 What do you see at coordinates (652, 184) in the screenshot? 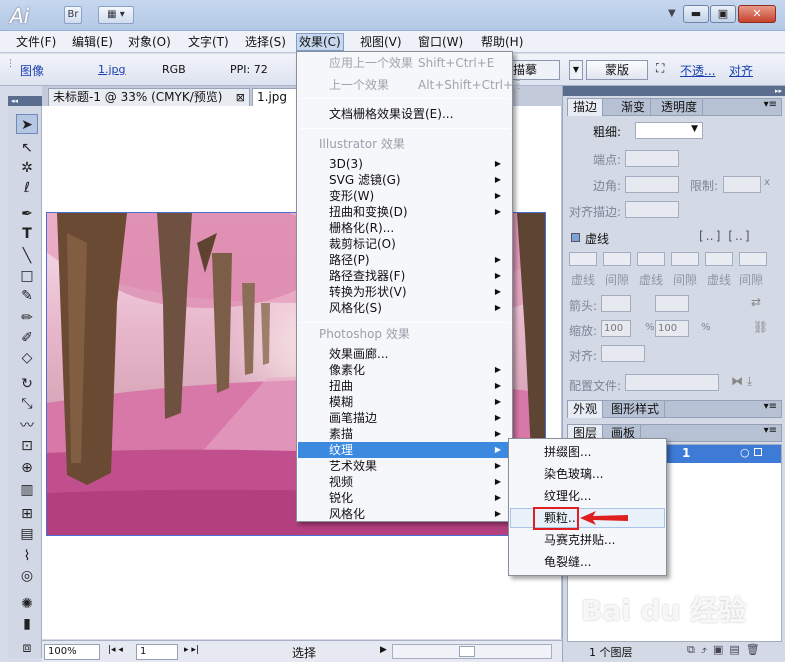
I see `corner-buttons` at bounding box center [652, 184].